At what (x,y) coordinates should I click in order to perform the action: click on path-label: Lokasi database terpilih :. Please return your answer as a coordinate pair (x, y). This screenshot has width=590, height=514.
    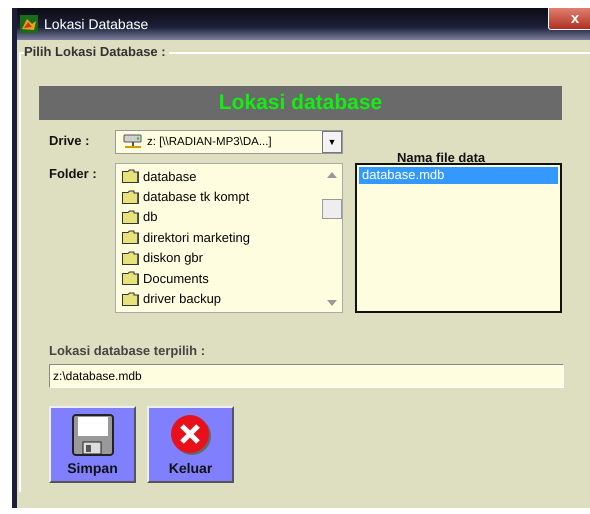
    Looking at the image, I should click on (127, 350).